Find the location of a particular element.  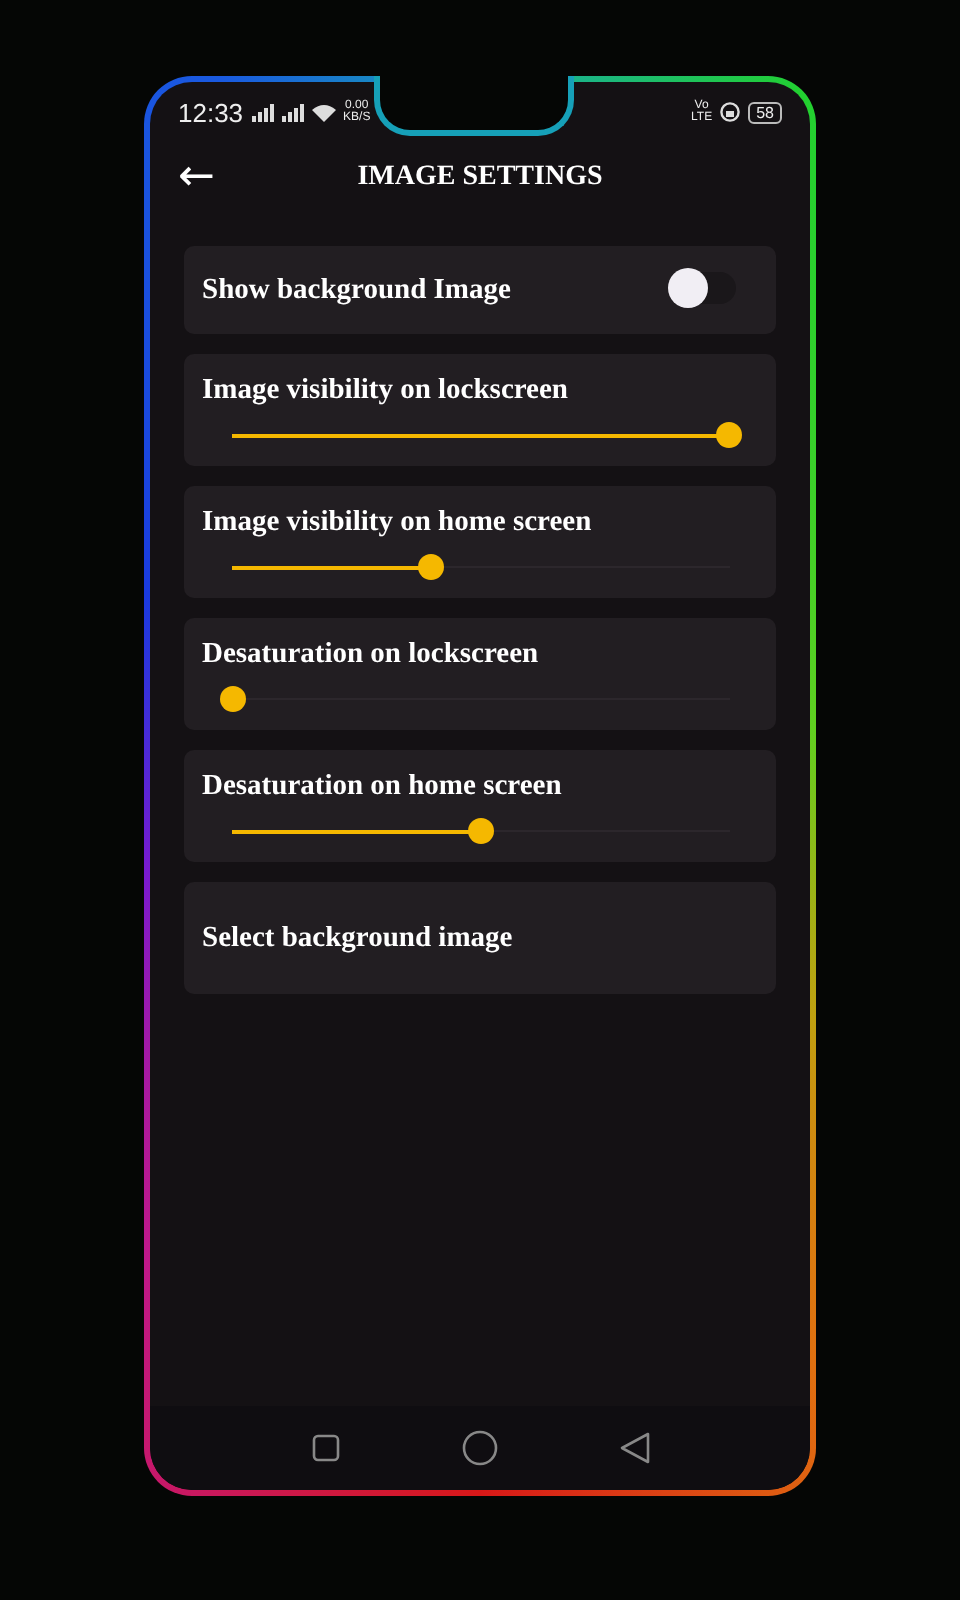

back-button: ← is located at coordinates (196, 178).